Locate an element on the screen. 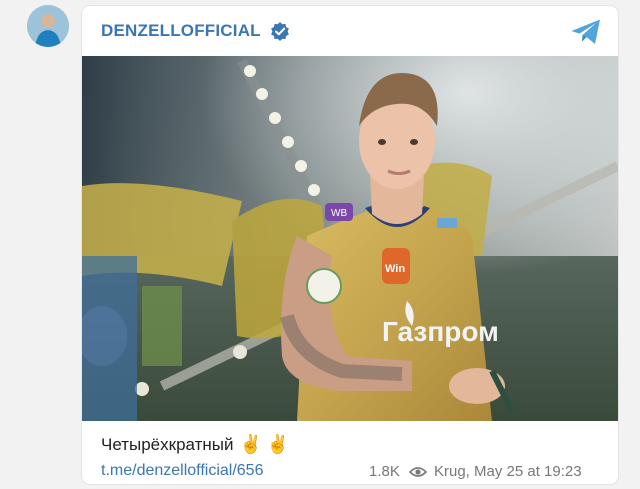 The height and width of the screenshot is (489, 640). eye-icon is located at coordinates (418, 472).